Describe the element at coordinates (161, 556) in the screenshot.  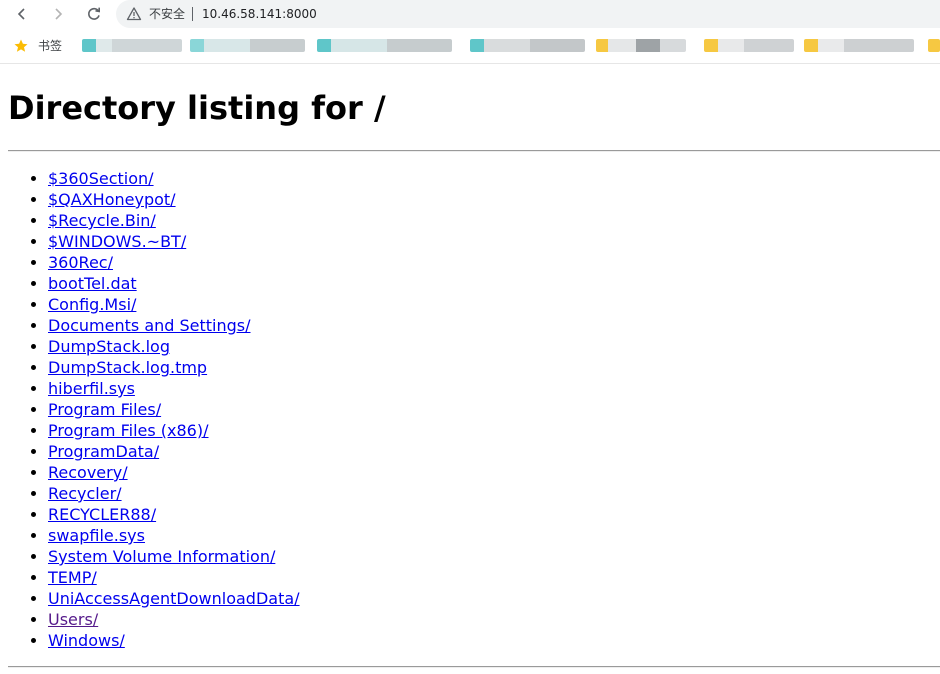
I see `file-link: System Volume Information/` at that location.